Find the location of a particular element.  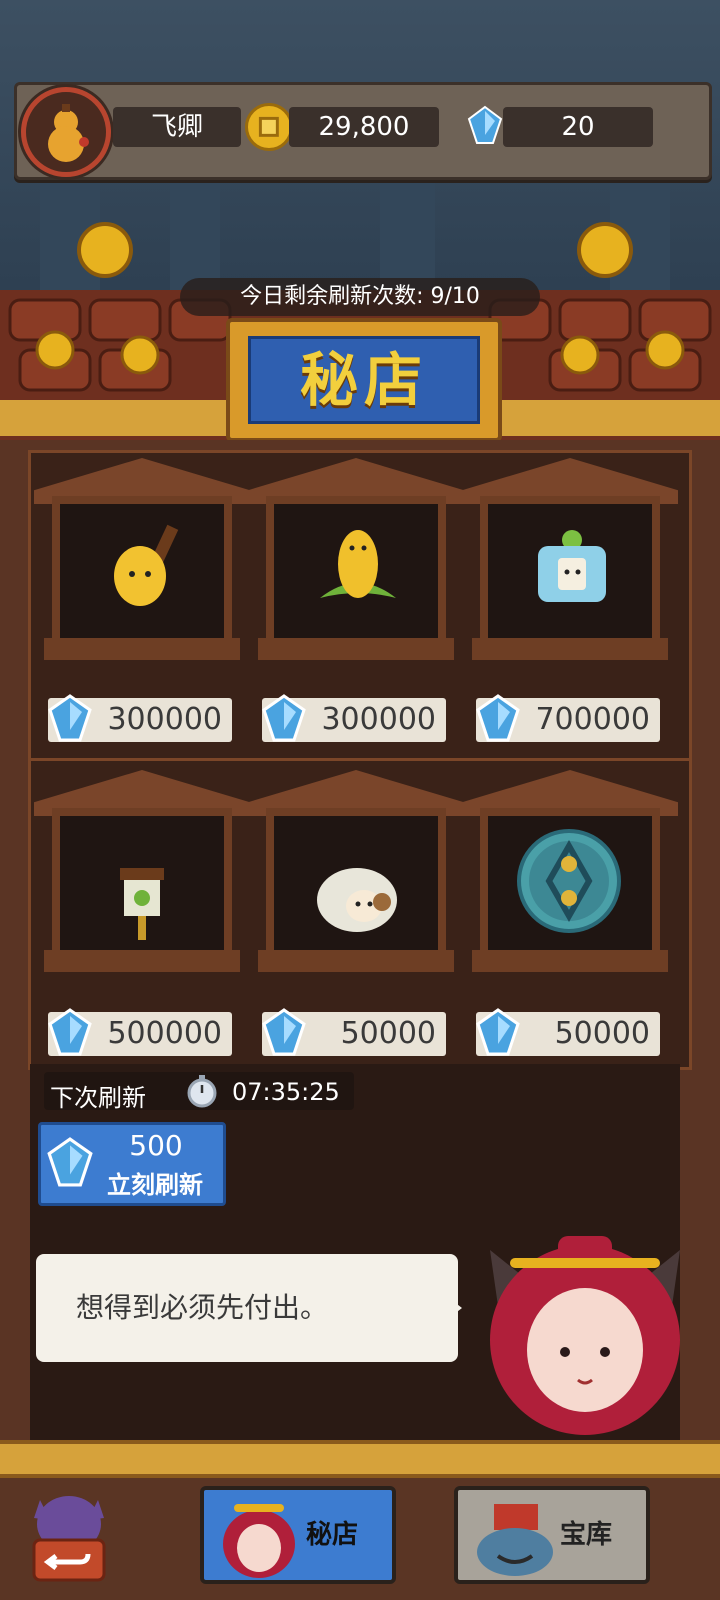

player-status-bar: 飞卿 29,800 20 is located at coordinates (363, 131).